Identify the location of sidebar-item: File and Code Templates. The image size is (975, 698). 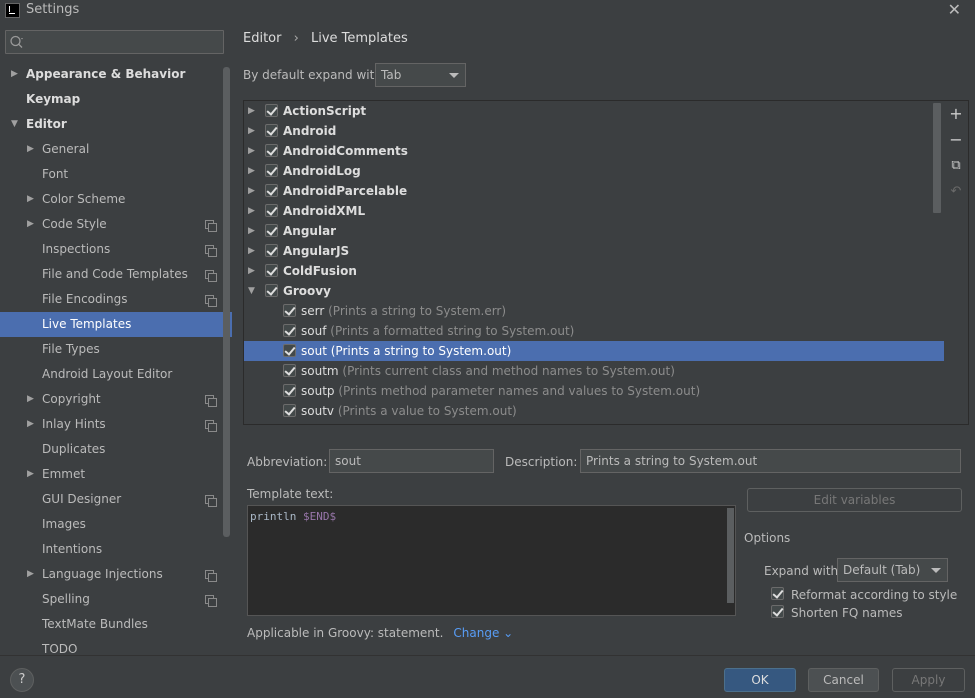
(116, 274).